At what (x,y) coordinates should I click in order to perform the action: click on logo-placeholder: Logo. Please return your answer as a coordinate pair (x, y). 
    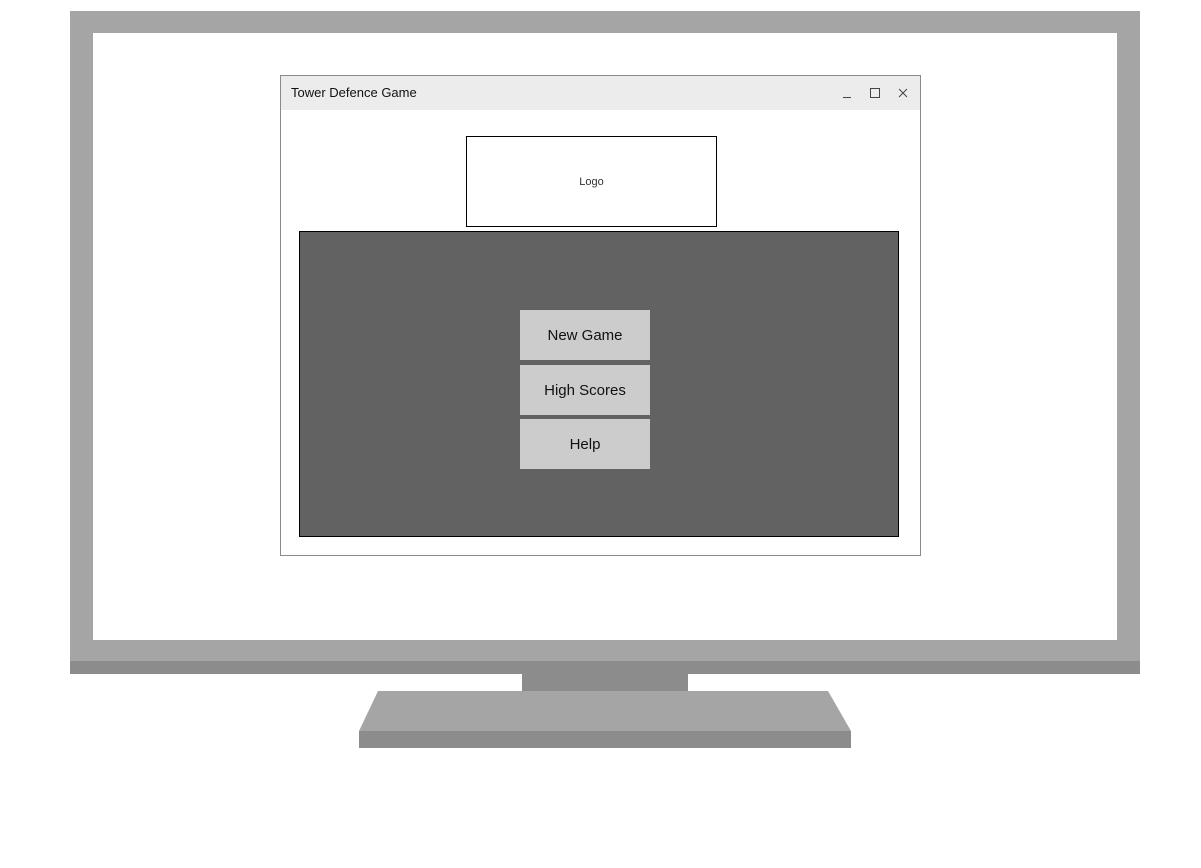
    Looking at the image, I should click on (591, 181).